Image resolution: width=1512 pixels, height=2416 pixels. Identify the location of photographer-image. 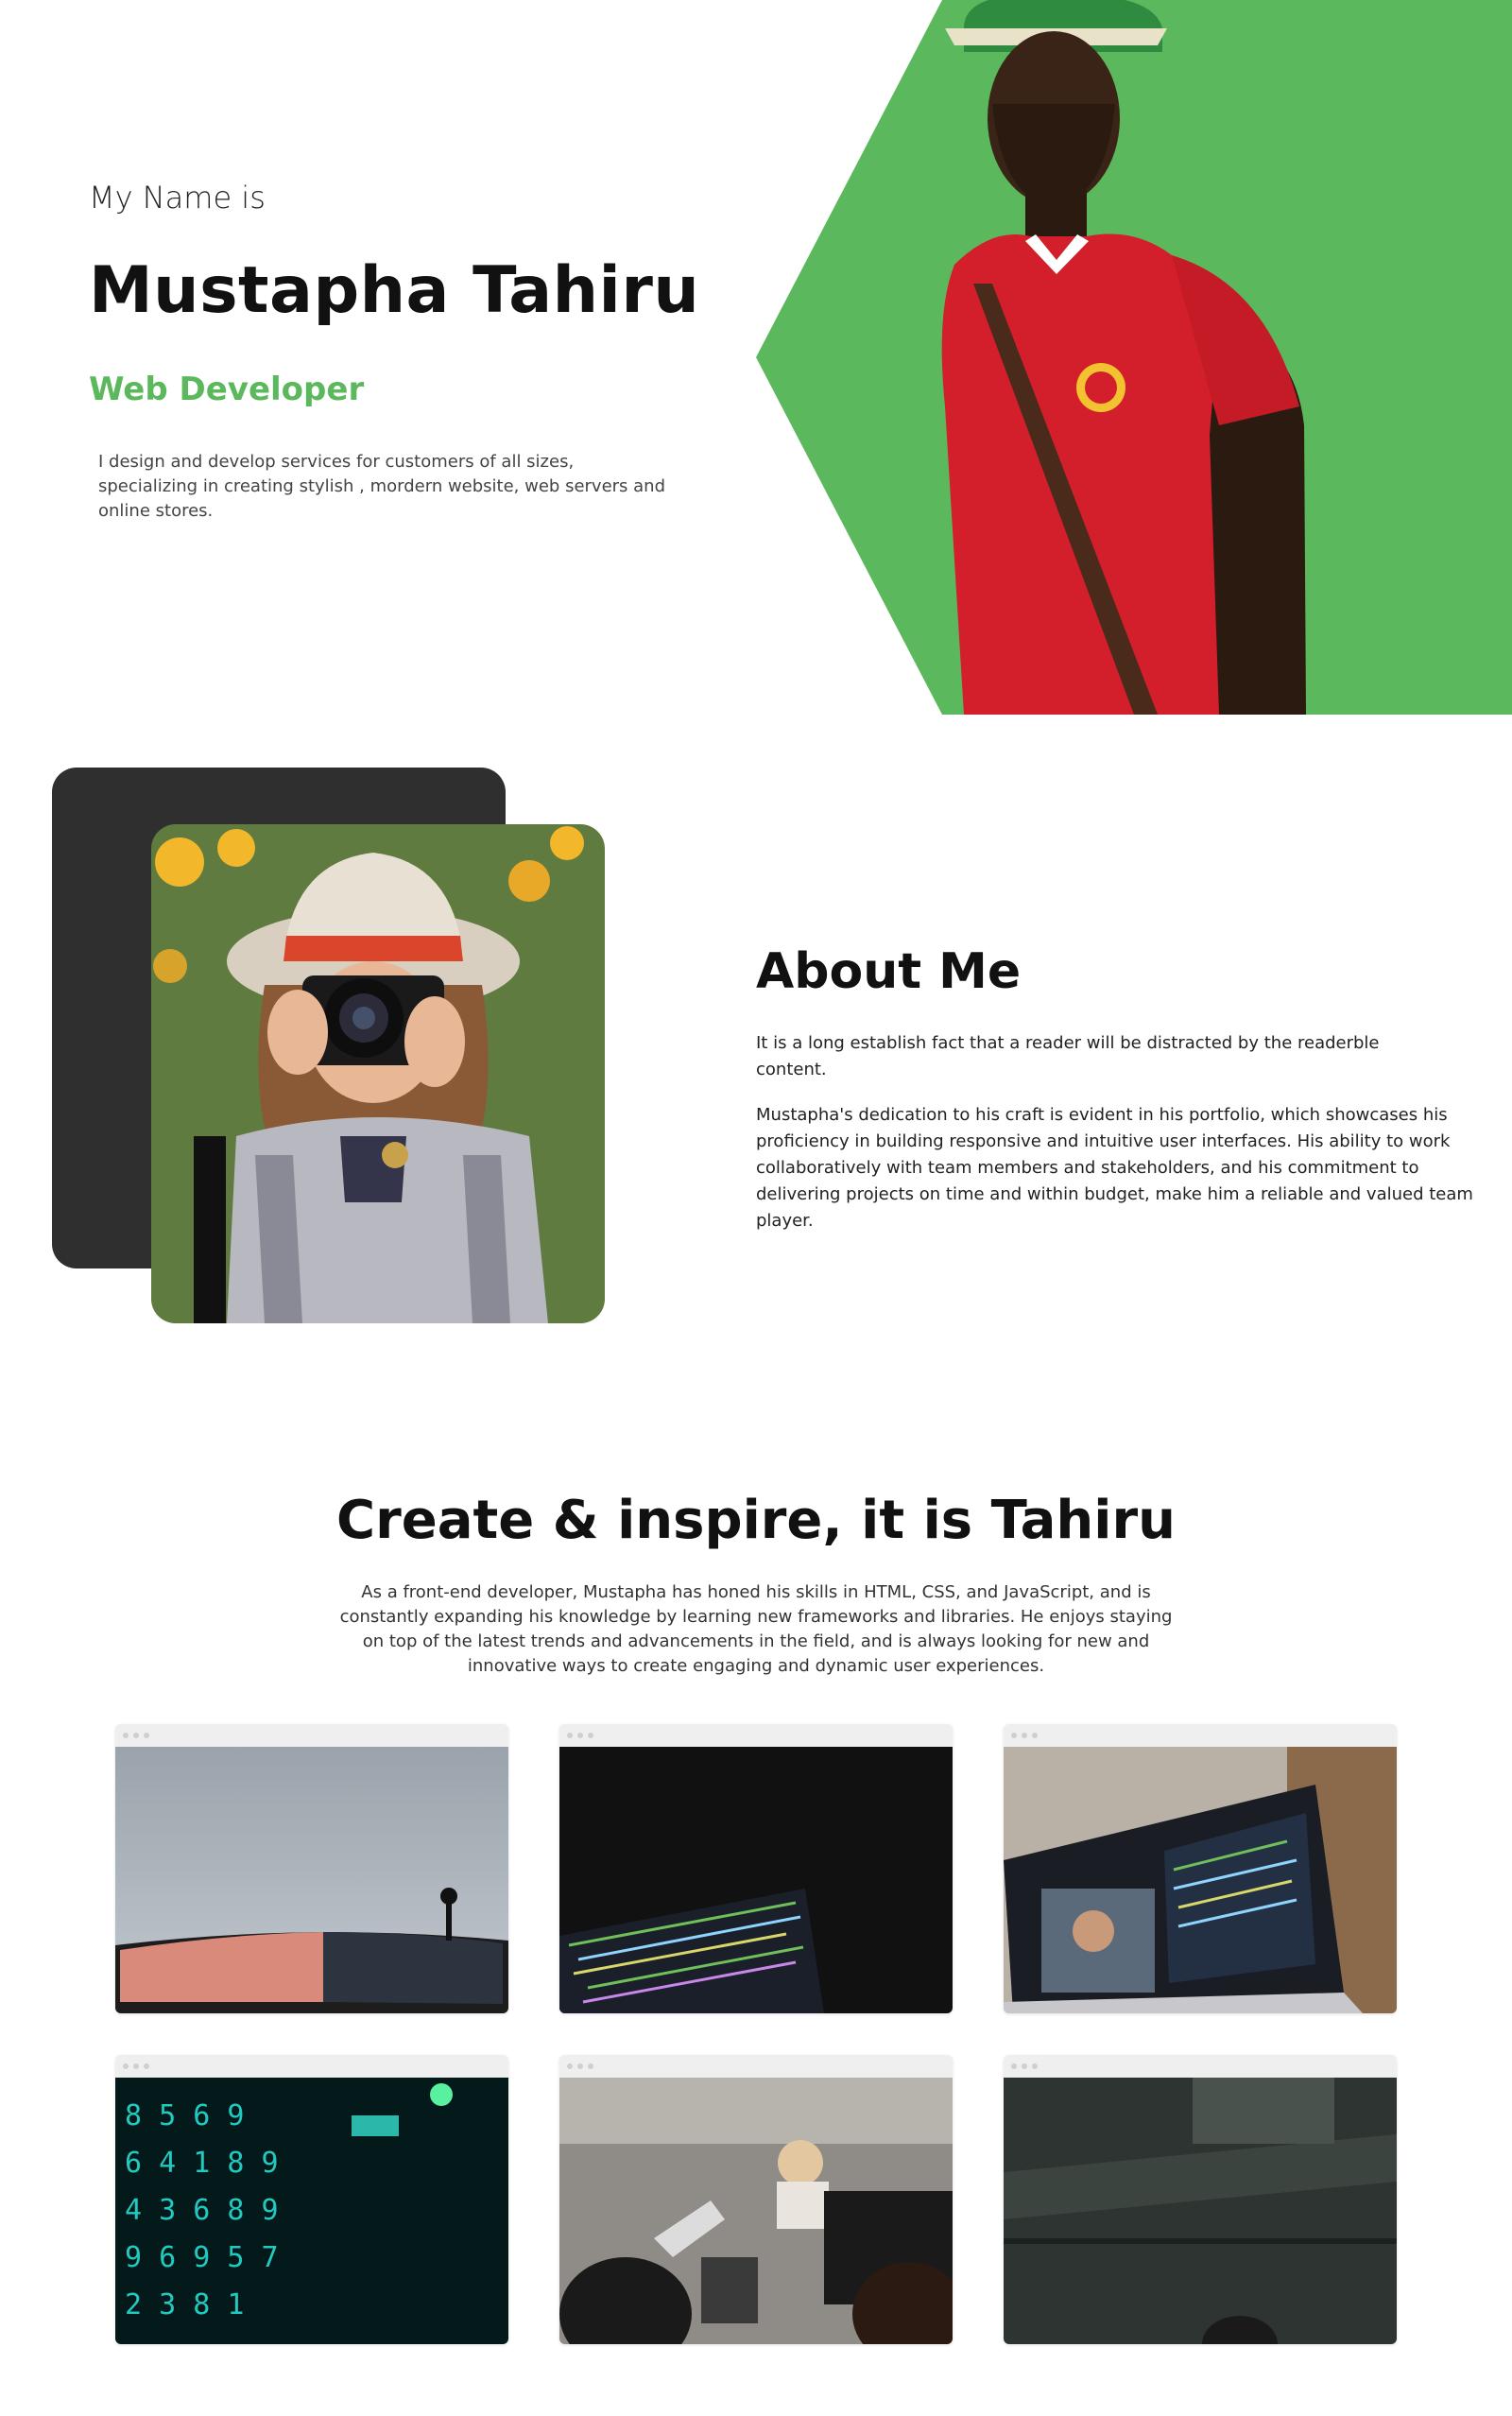
(378, 1073).